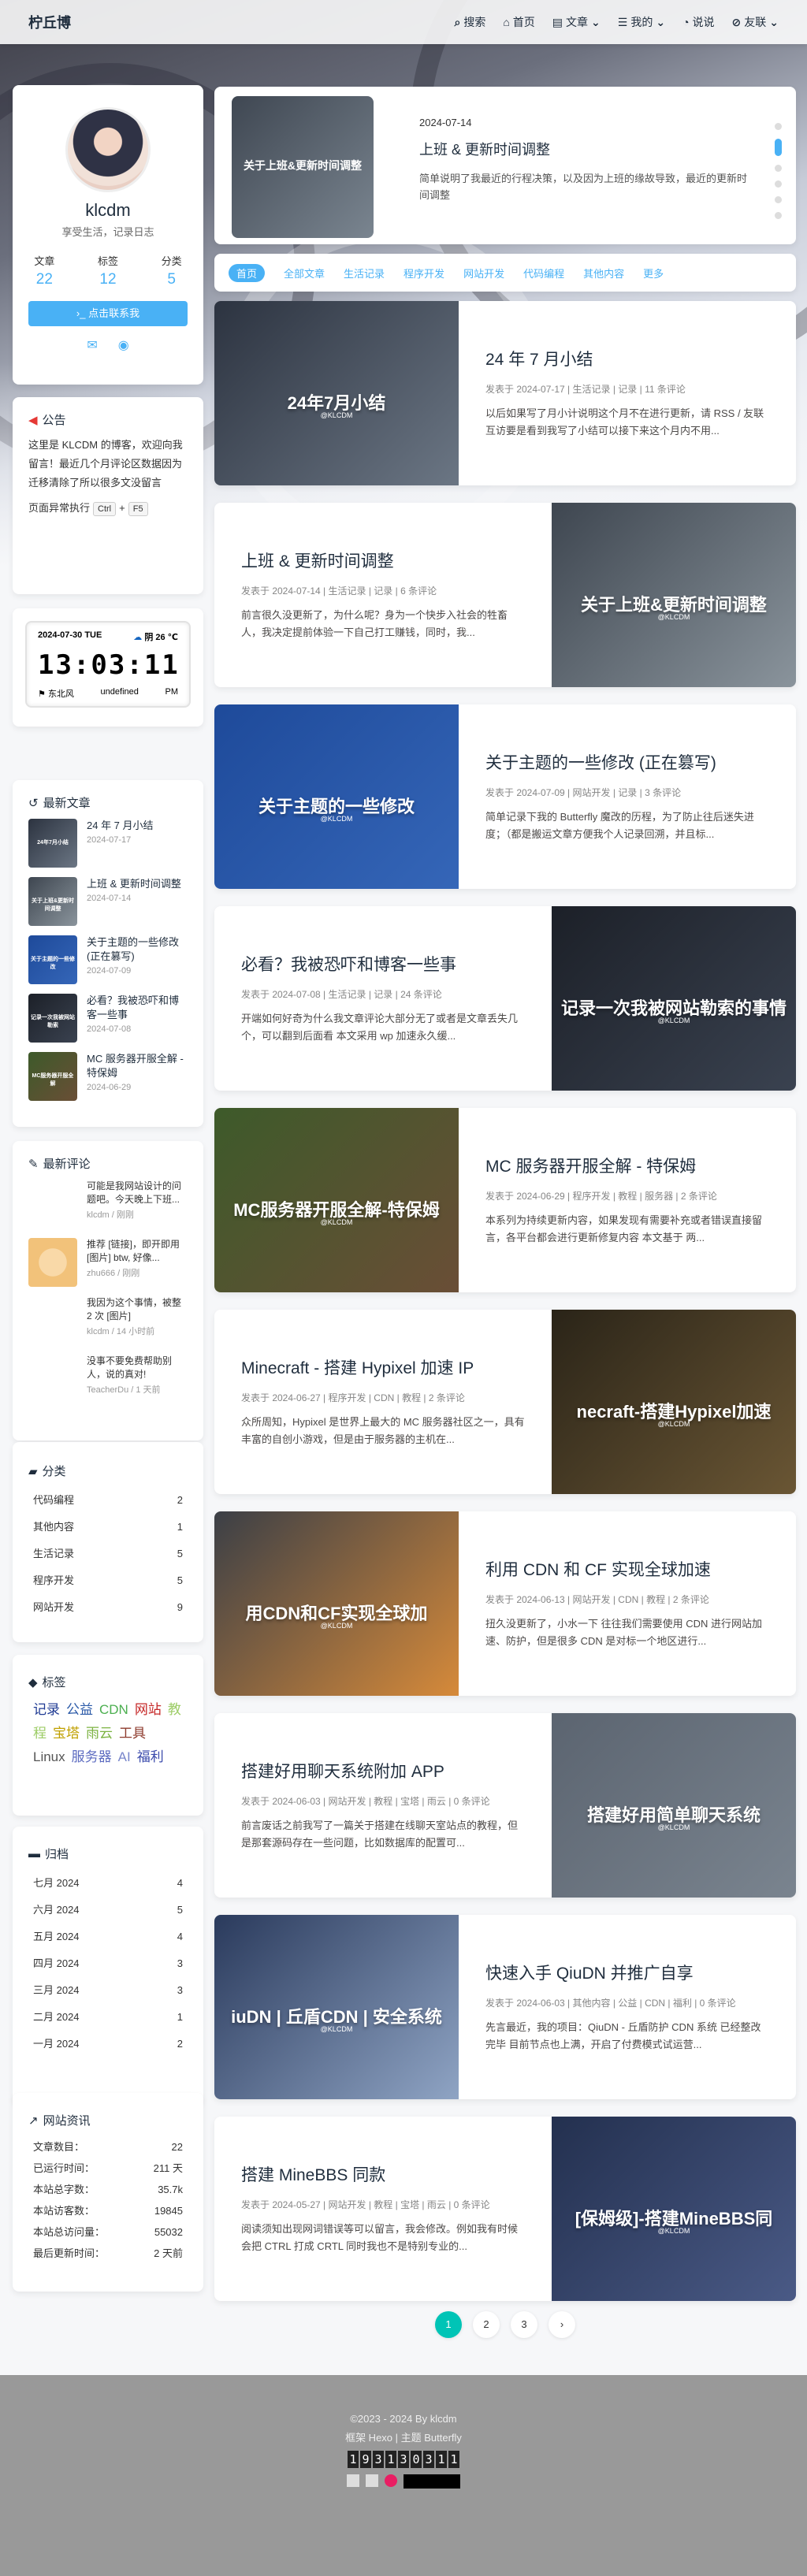  What do you see at coordinates (641, 22) in the screenshot?
I see `nav-mine: ☰ 我的 ⌄` at bounding box center [641, 22].